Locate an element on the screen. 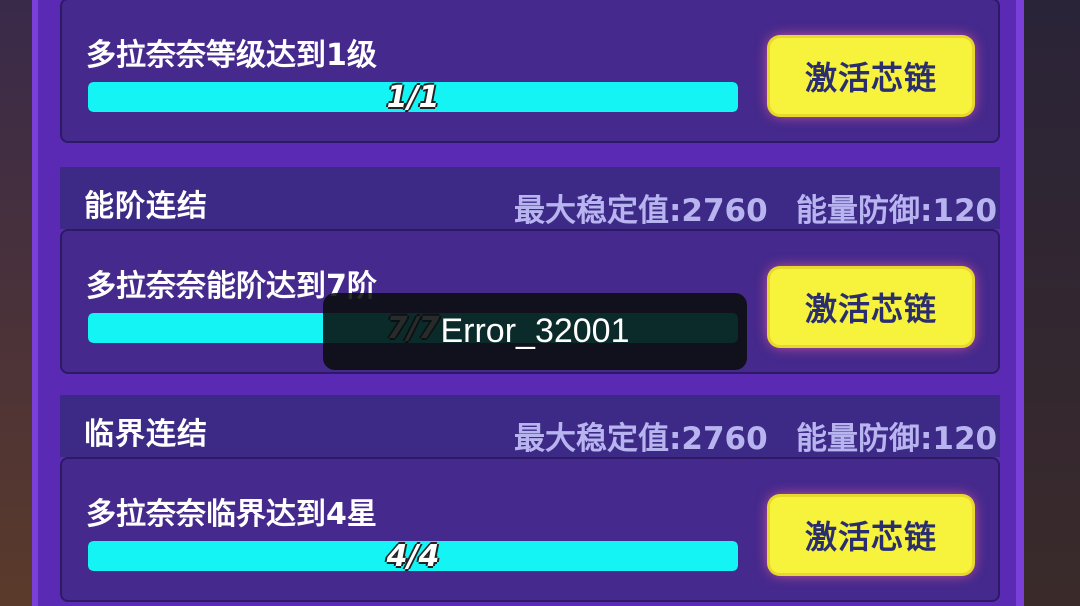  progress-bar: 4/4 is located at coordinates (413, 556).